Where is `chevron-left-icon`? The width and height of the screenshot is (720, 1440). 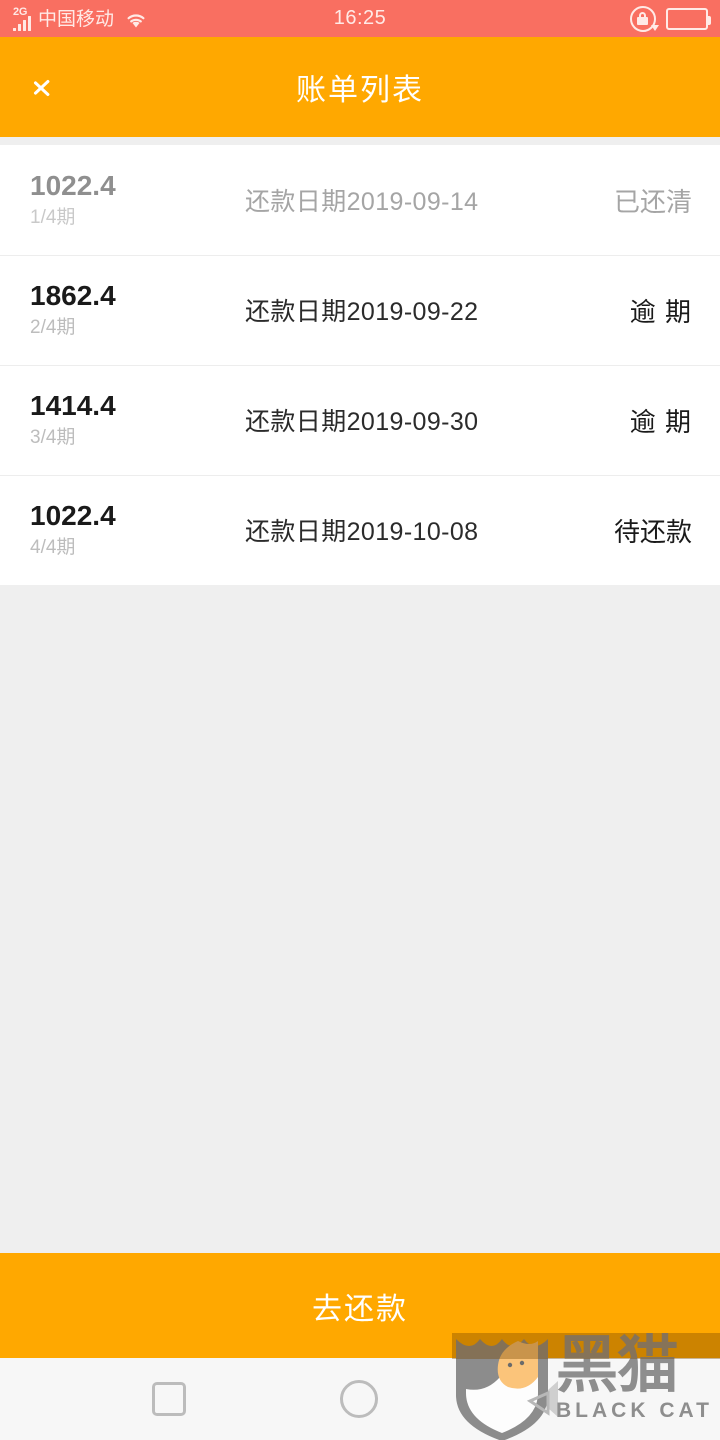 chevron-left-icon is located at coordinates (52, 87).